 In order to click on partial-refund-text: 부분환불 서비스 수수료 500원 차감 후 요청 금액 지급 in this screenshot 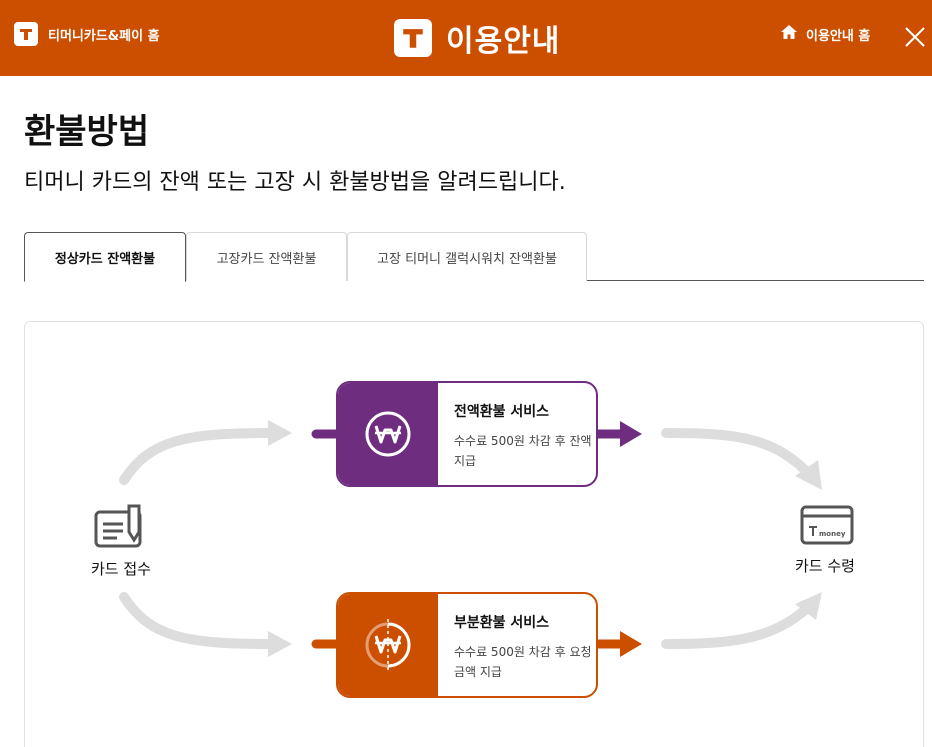, I will do `click(516, 645)`.